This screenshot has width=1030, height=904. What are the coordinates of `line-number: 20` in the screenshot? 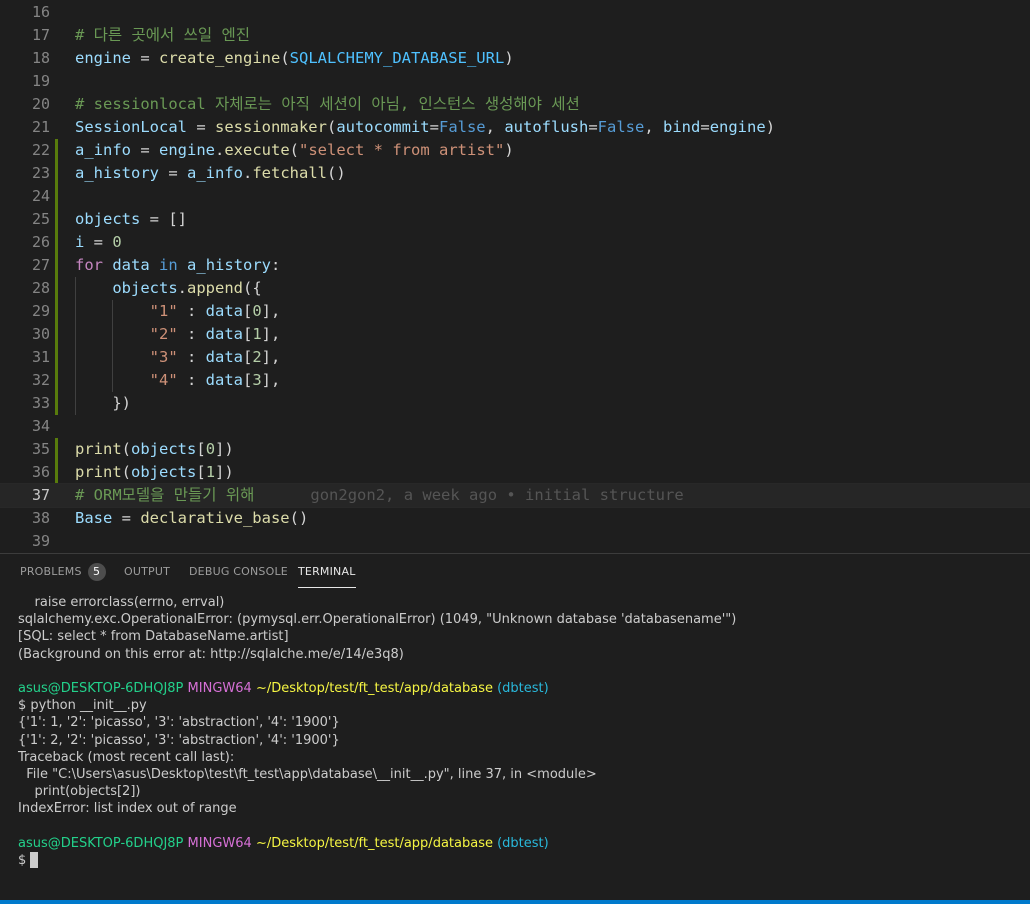 It's located at (40, 104).